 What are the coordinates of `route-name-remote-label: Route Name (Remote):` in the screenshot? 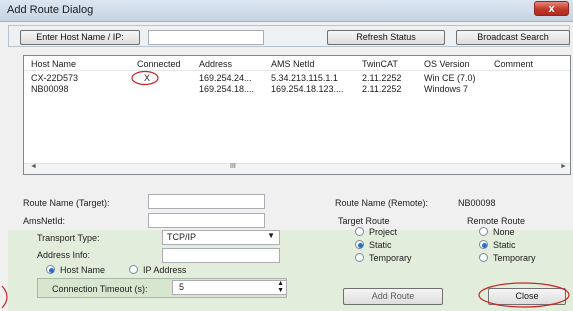 It's located at (382, 203).